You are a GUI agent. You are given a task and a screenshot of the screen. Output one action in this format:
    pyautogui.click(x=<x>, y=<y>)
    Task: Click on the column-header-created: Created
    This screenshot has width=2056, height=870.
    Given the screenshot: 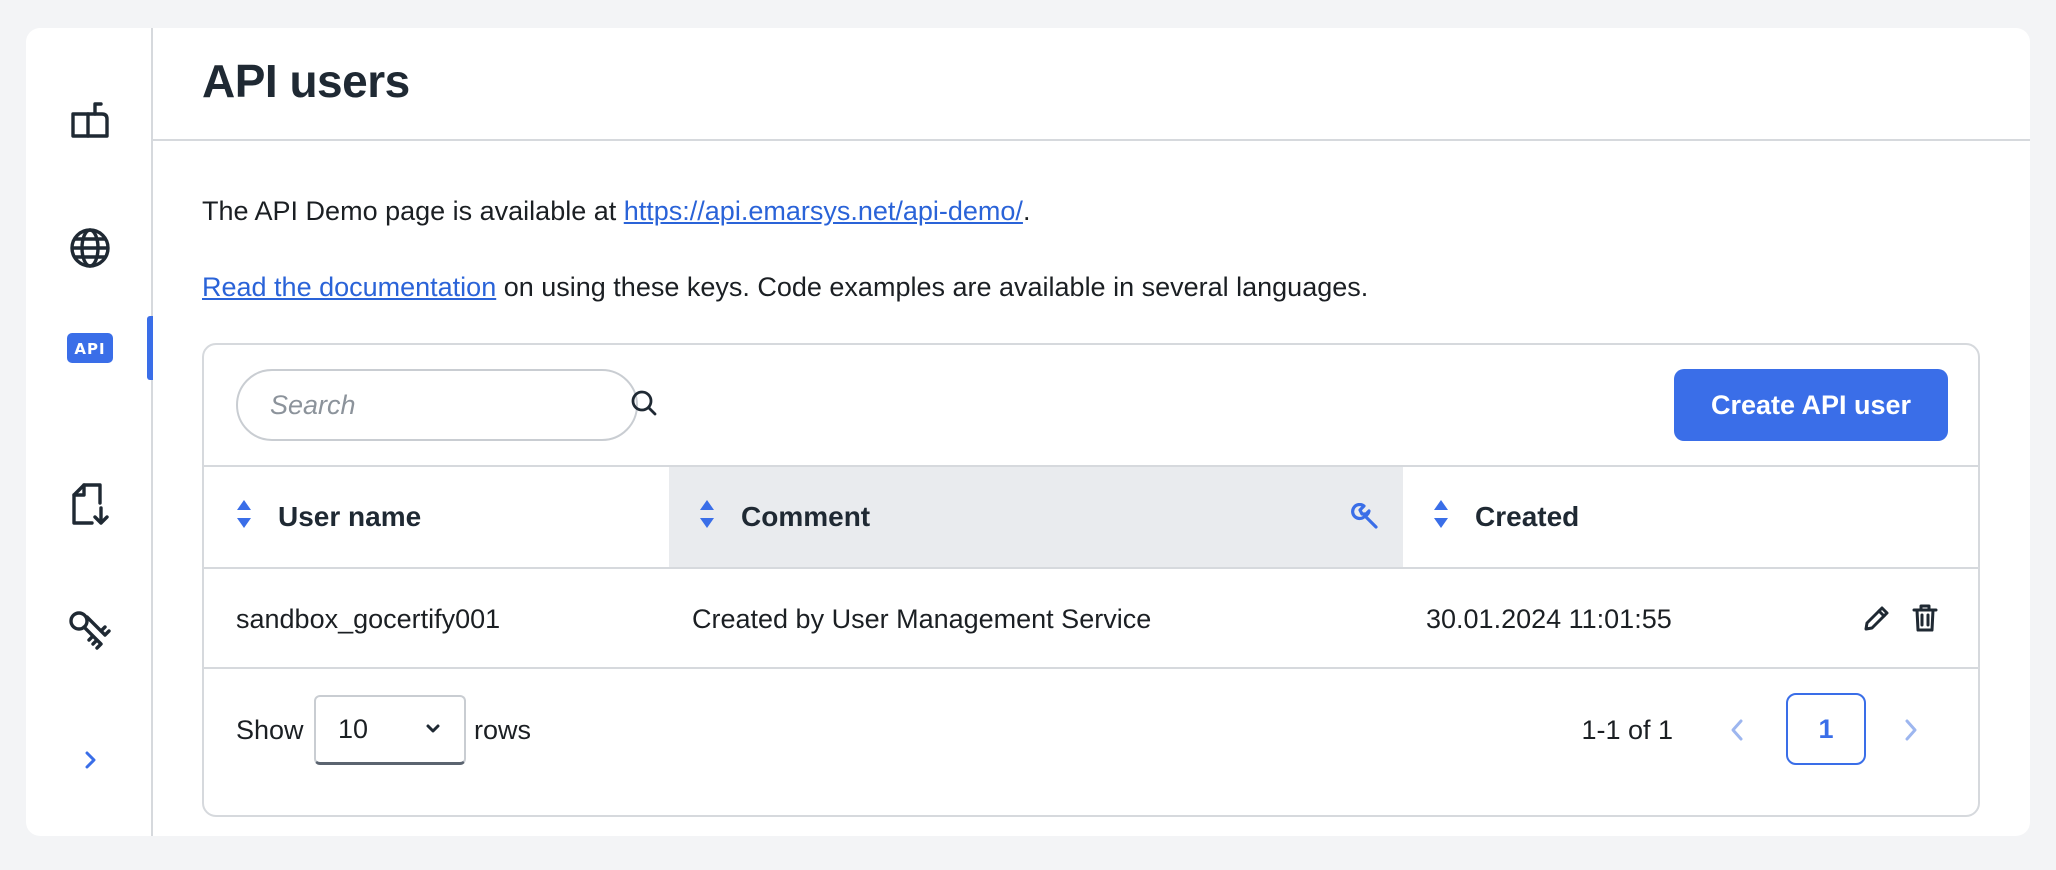 What is the action you would take?
    pyautogui.click(x=1690, y=517)
    